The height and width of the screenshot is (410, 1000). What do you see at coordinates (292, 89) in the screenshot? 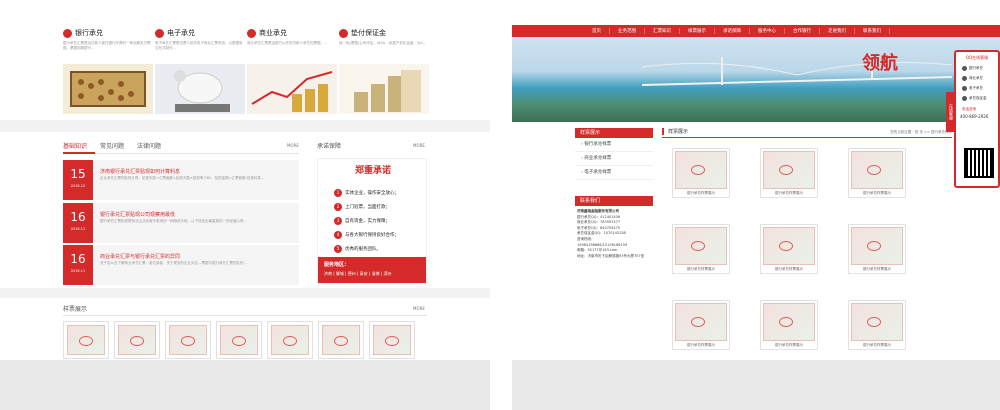
I see `coins-chart-image` at bounding box center [292, 89].